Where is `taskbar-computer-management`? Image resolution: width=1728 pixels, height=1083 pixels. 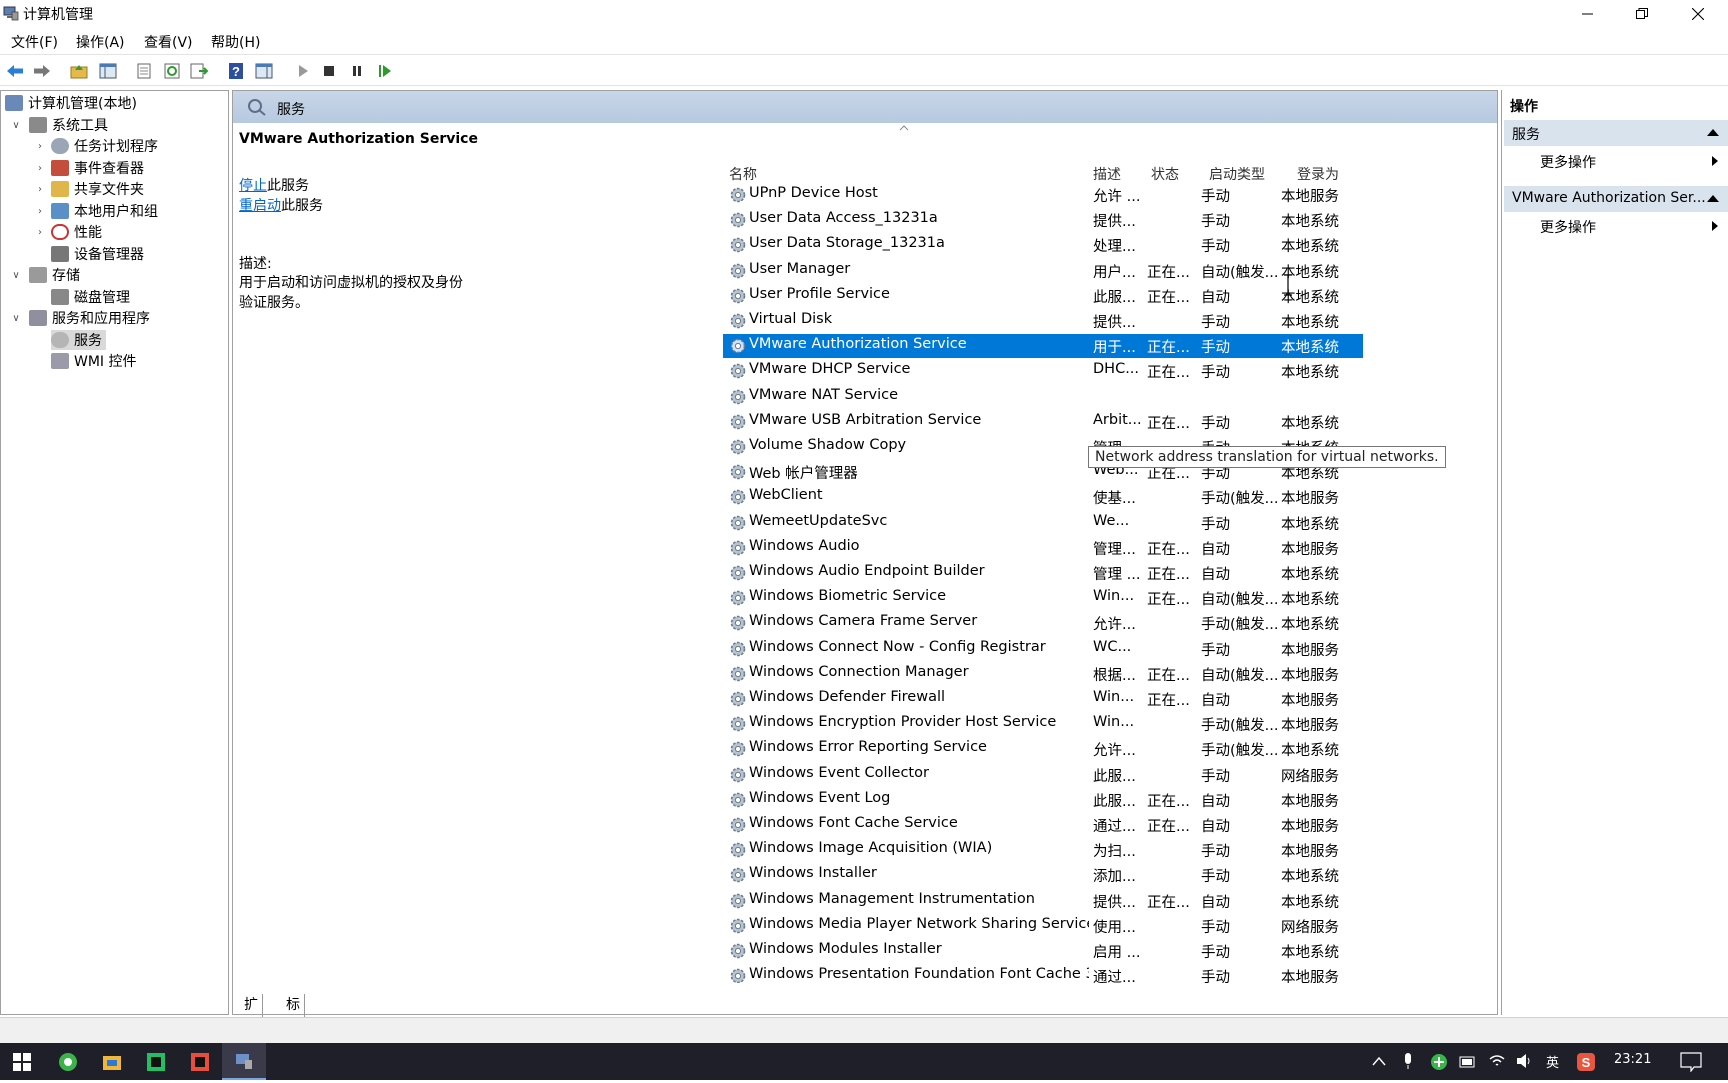 taskbar-computer-management is located at coordinates (244, 1061).